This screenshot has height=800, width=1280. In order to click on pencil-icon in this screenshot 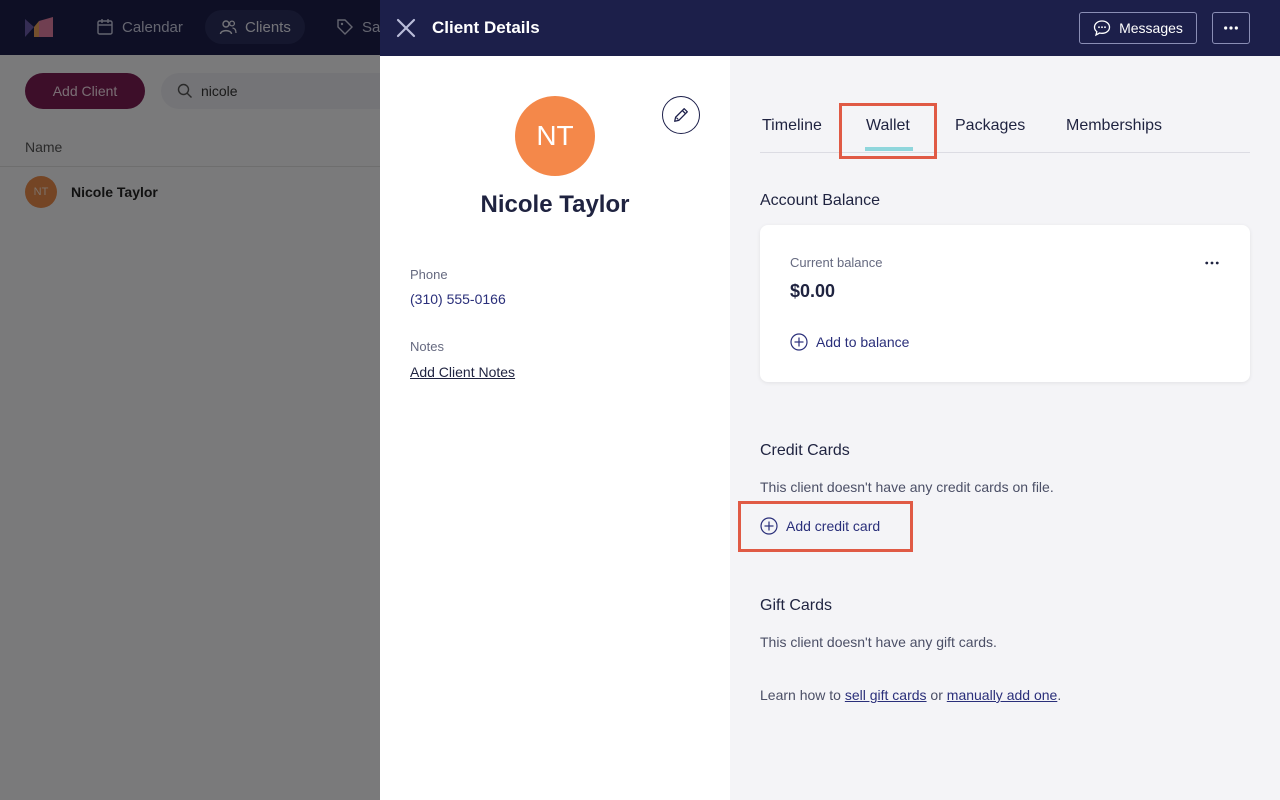, I will do `click(681, 115)`.